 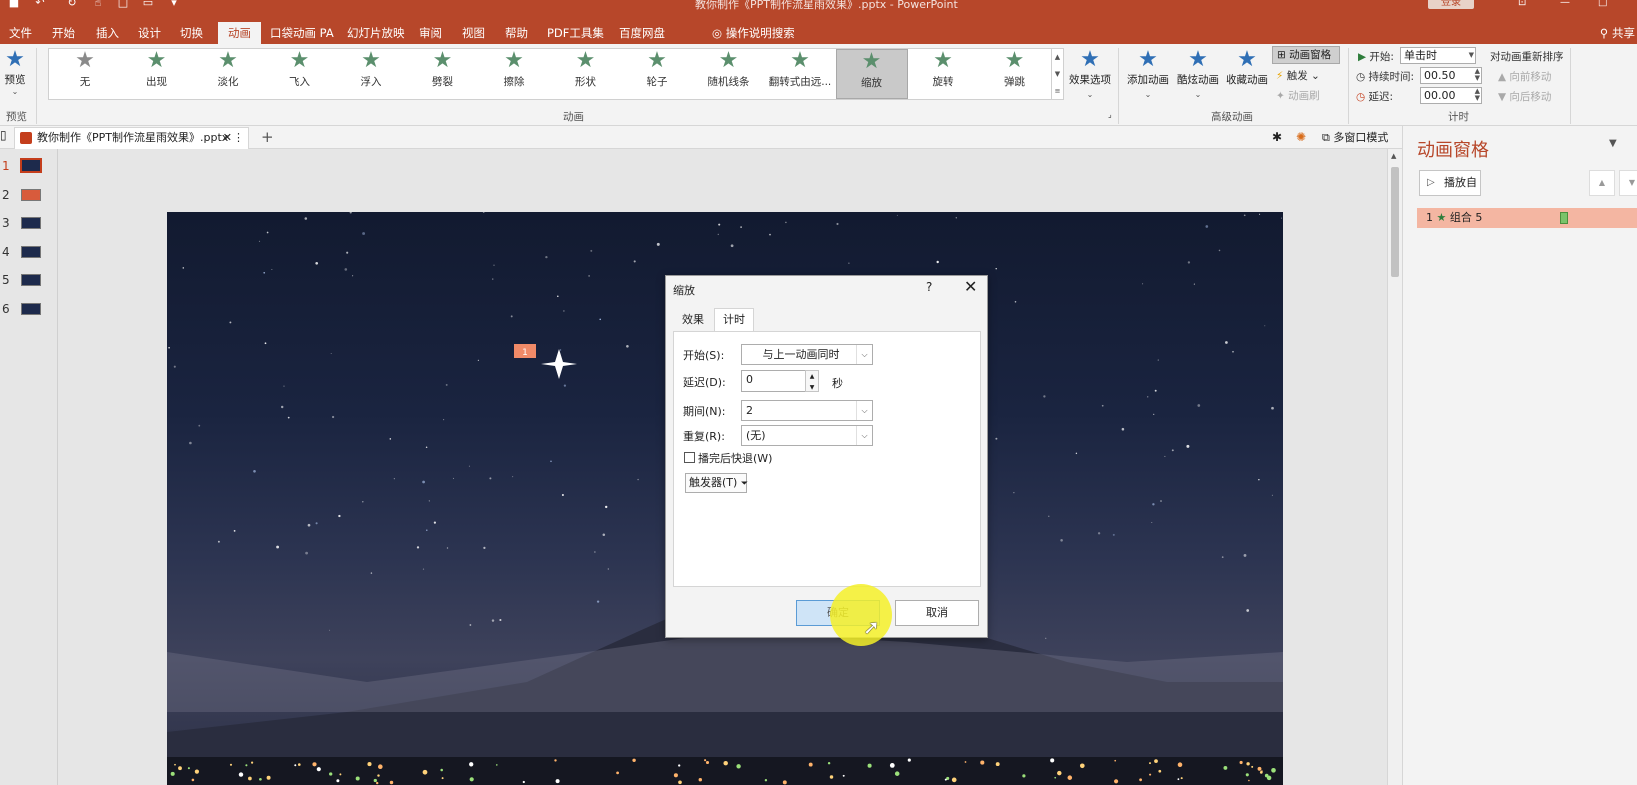 What do you see at coordinates (807, 354) in the screenshot?
I see `start-combo: 与上一动画同时 ⌵` at bounding box center [807, 354].